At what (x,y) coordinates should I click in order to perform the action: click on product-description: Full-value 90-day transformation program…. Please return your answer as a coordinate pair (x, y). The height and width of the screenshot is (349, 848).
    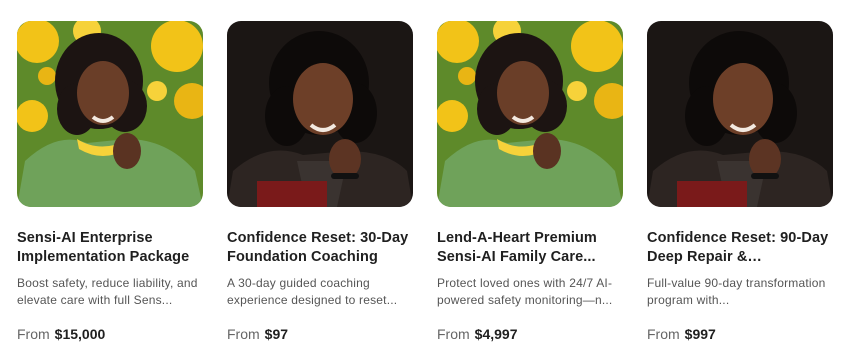
    Looking at the image, I should click on (736, 291).